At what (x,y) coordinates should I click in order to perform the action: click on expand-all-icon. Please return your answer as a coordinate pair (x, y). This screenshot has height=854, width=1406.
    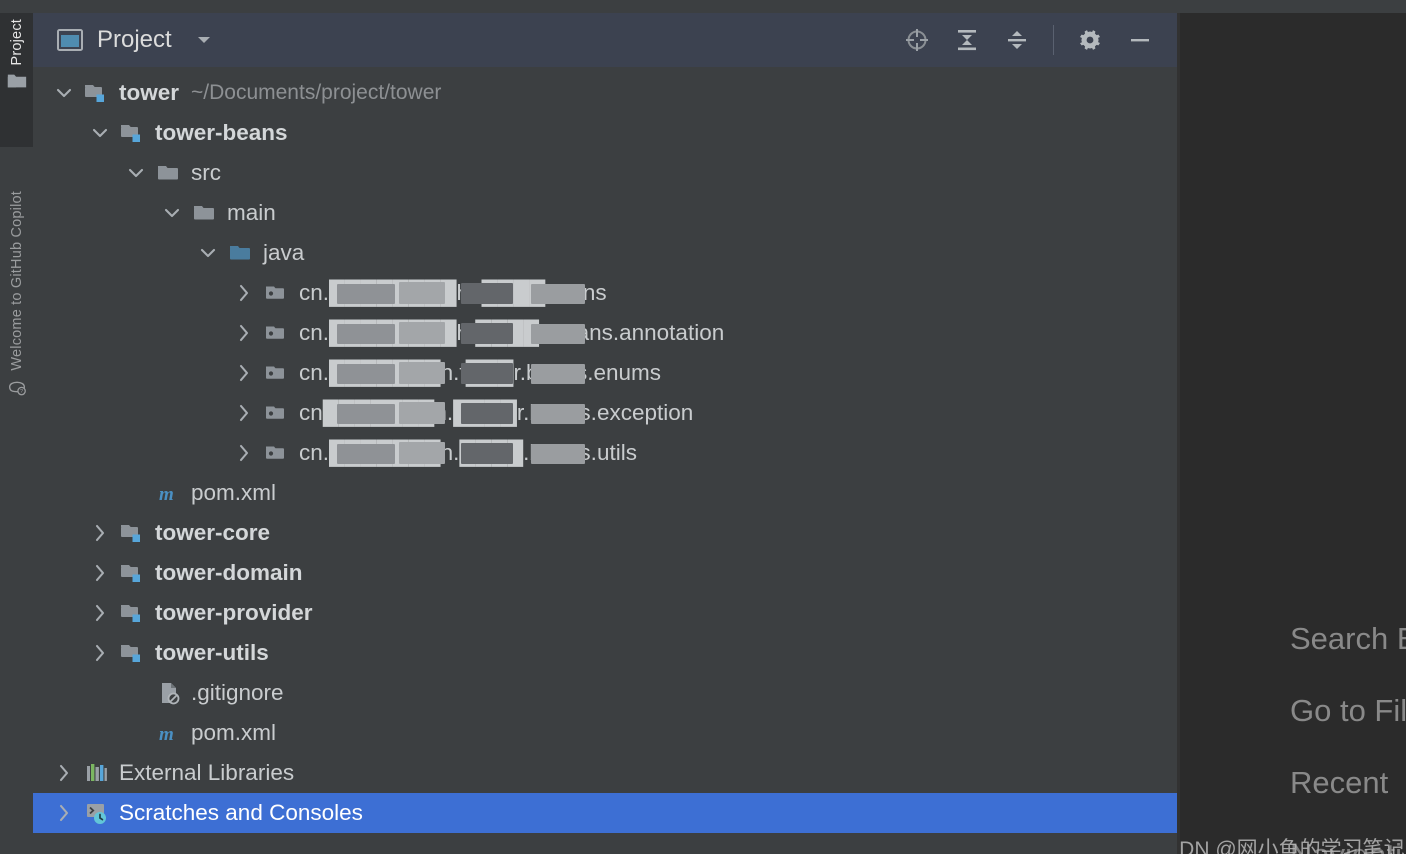
    Looking at the image, I should click on (967, 40).